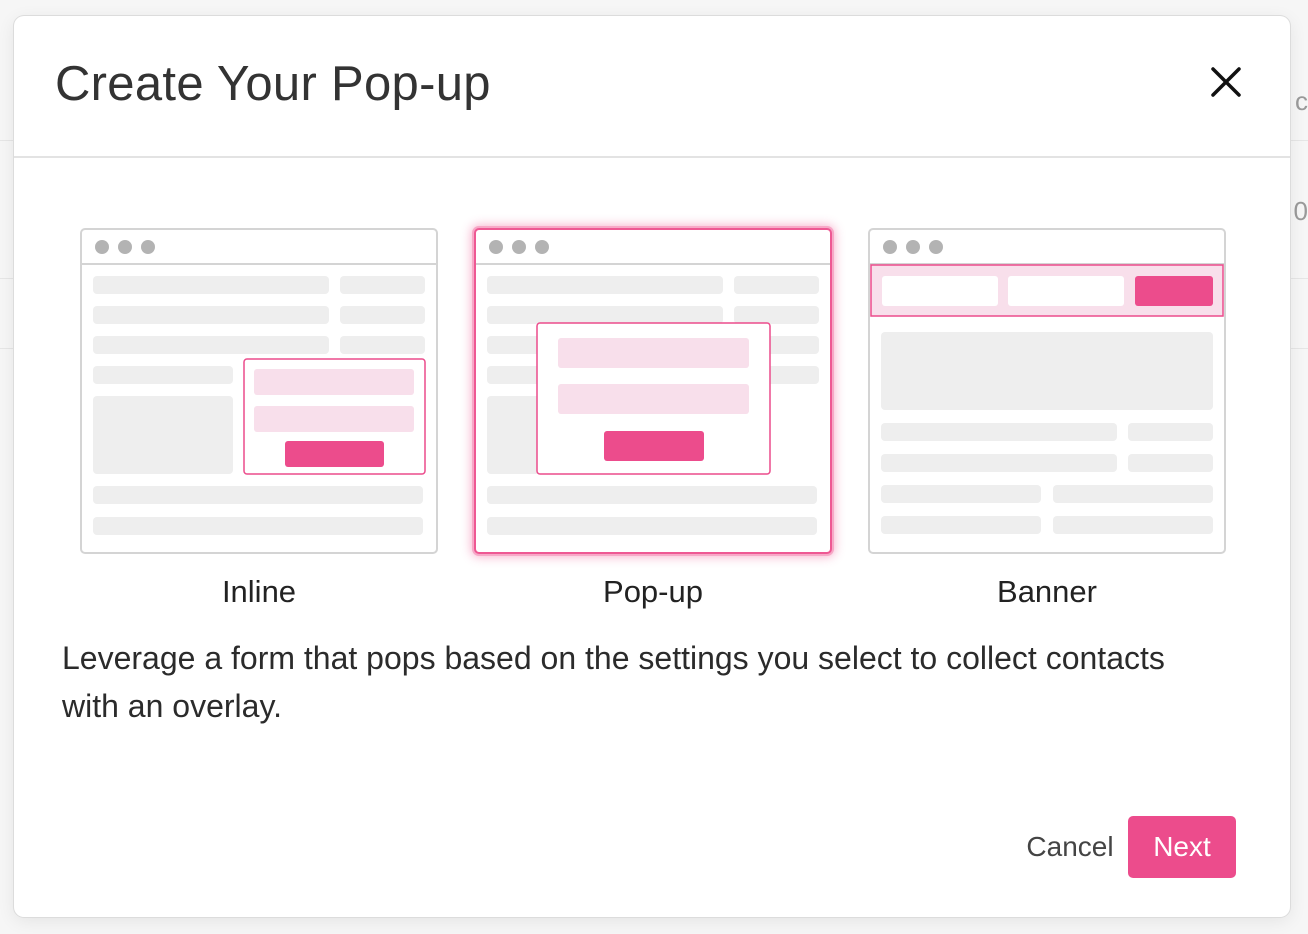 This screenshot has width=1308, height=934. I want to click on background-text-fragment: c, so click(1301, 101).